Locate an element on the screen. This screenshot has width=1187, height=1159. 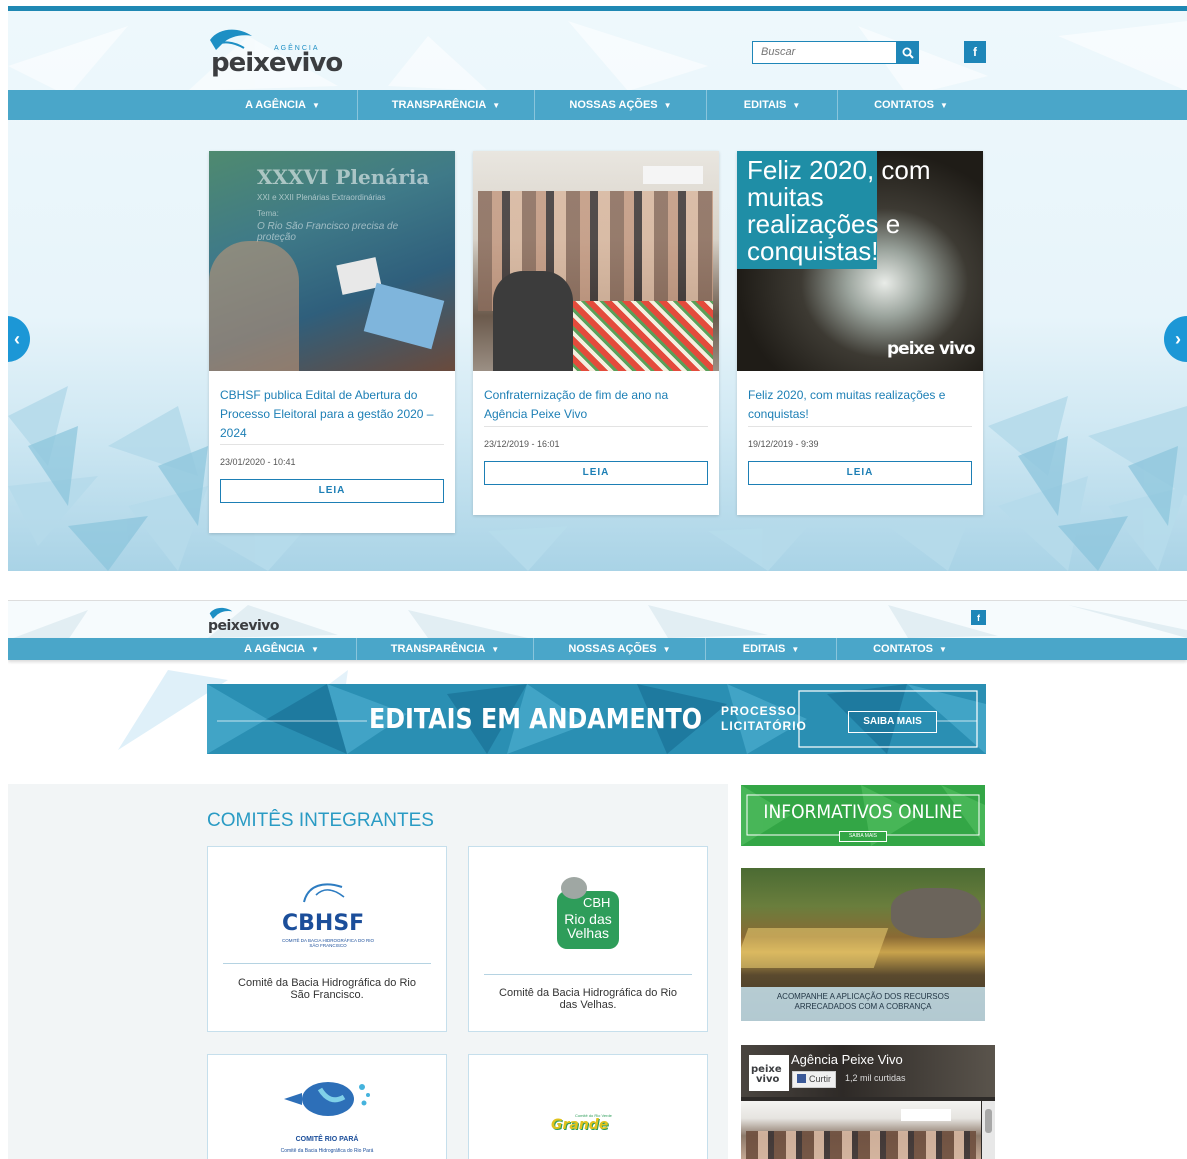
image-overlay-text: XXI e XXII Plenárias Extraordinárias is located at coordinates (321, 197).